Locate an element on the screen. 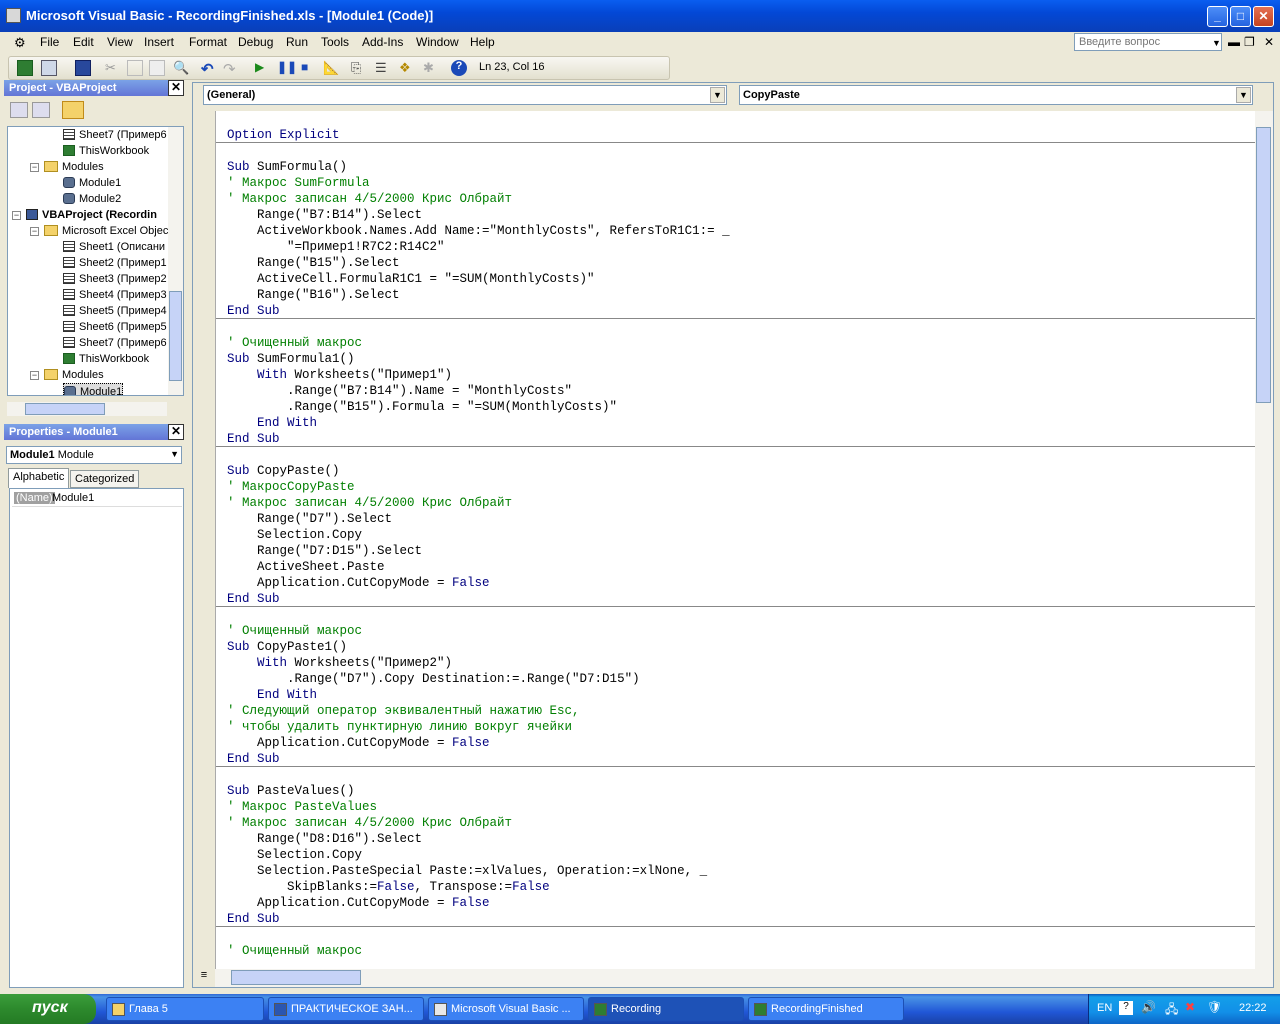 The width and height of the screenshot is (1280, 1024). view-object-icon is located at coordinates (41, 110).